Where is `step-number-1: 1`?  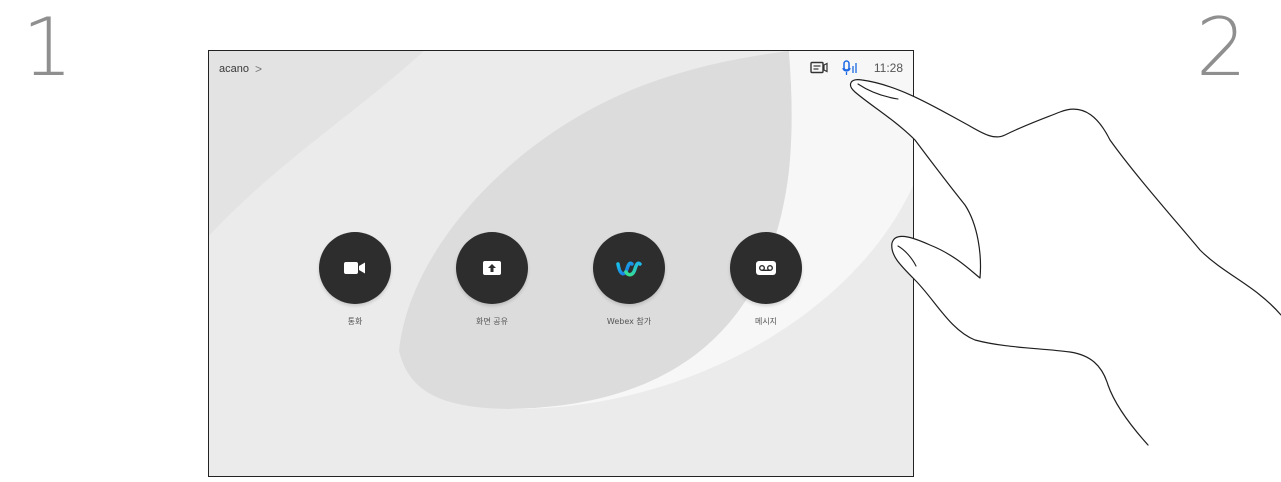
step-number-1: 1 is located at coordinates (47, 47).